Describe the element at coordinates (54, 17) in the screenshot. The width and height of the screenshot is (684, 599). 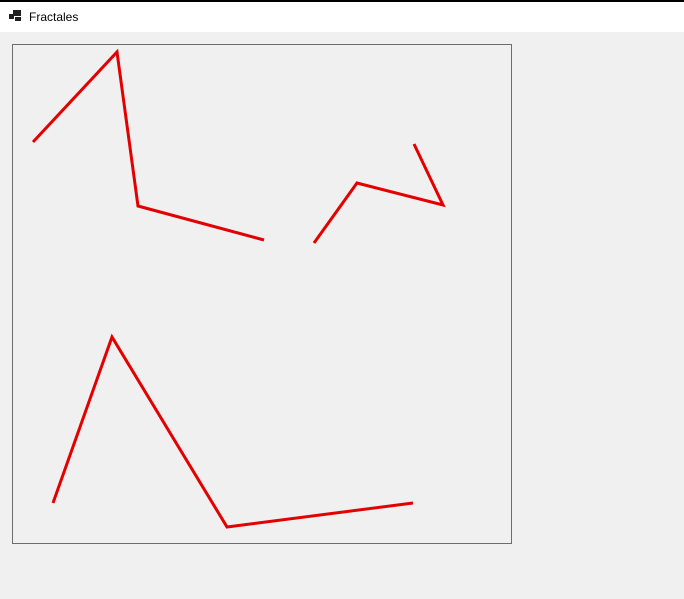
I see `window-title: Fractales` at that location.